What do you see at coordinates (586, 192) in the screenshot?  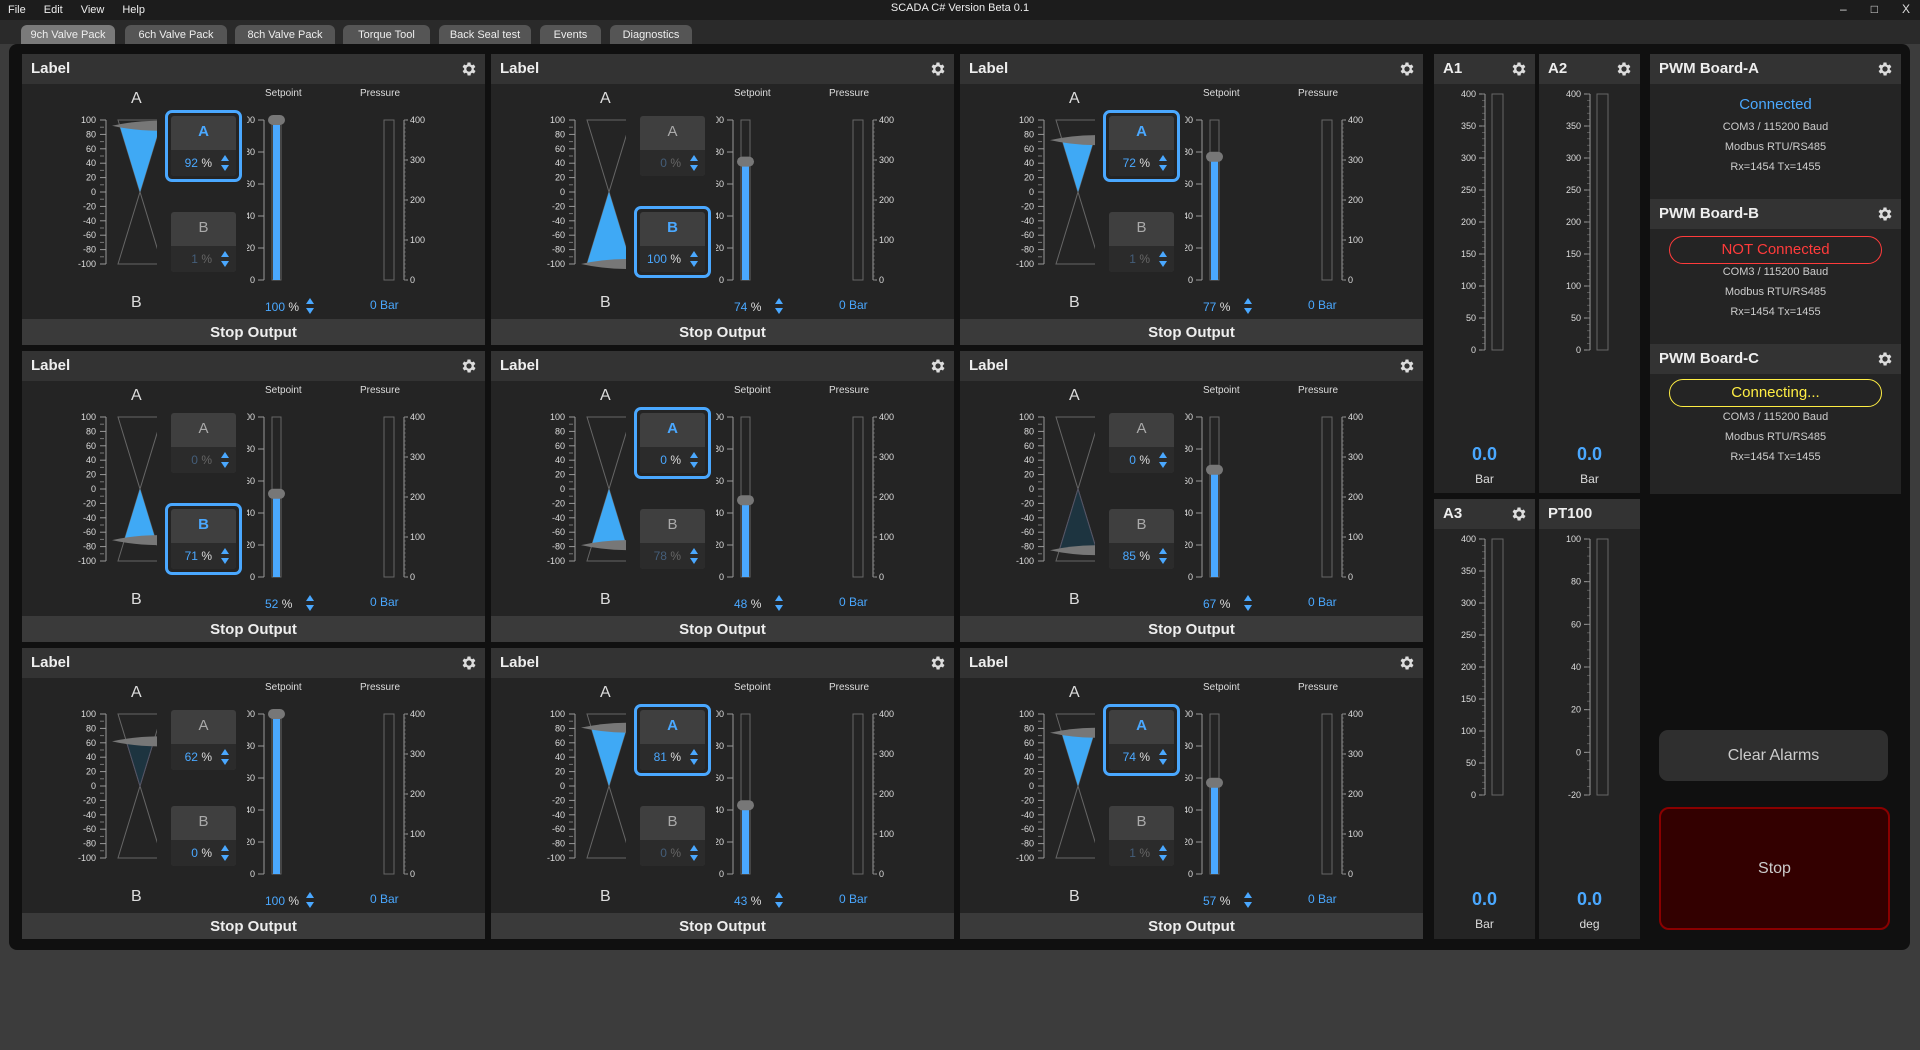 I see `valve-gauge: 100 80 60 40 20 0 -20 -40 -60 -80 -100` at bounding box center [586, 192].